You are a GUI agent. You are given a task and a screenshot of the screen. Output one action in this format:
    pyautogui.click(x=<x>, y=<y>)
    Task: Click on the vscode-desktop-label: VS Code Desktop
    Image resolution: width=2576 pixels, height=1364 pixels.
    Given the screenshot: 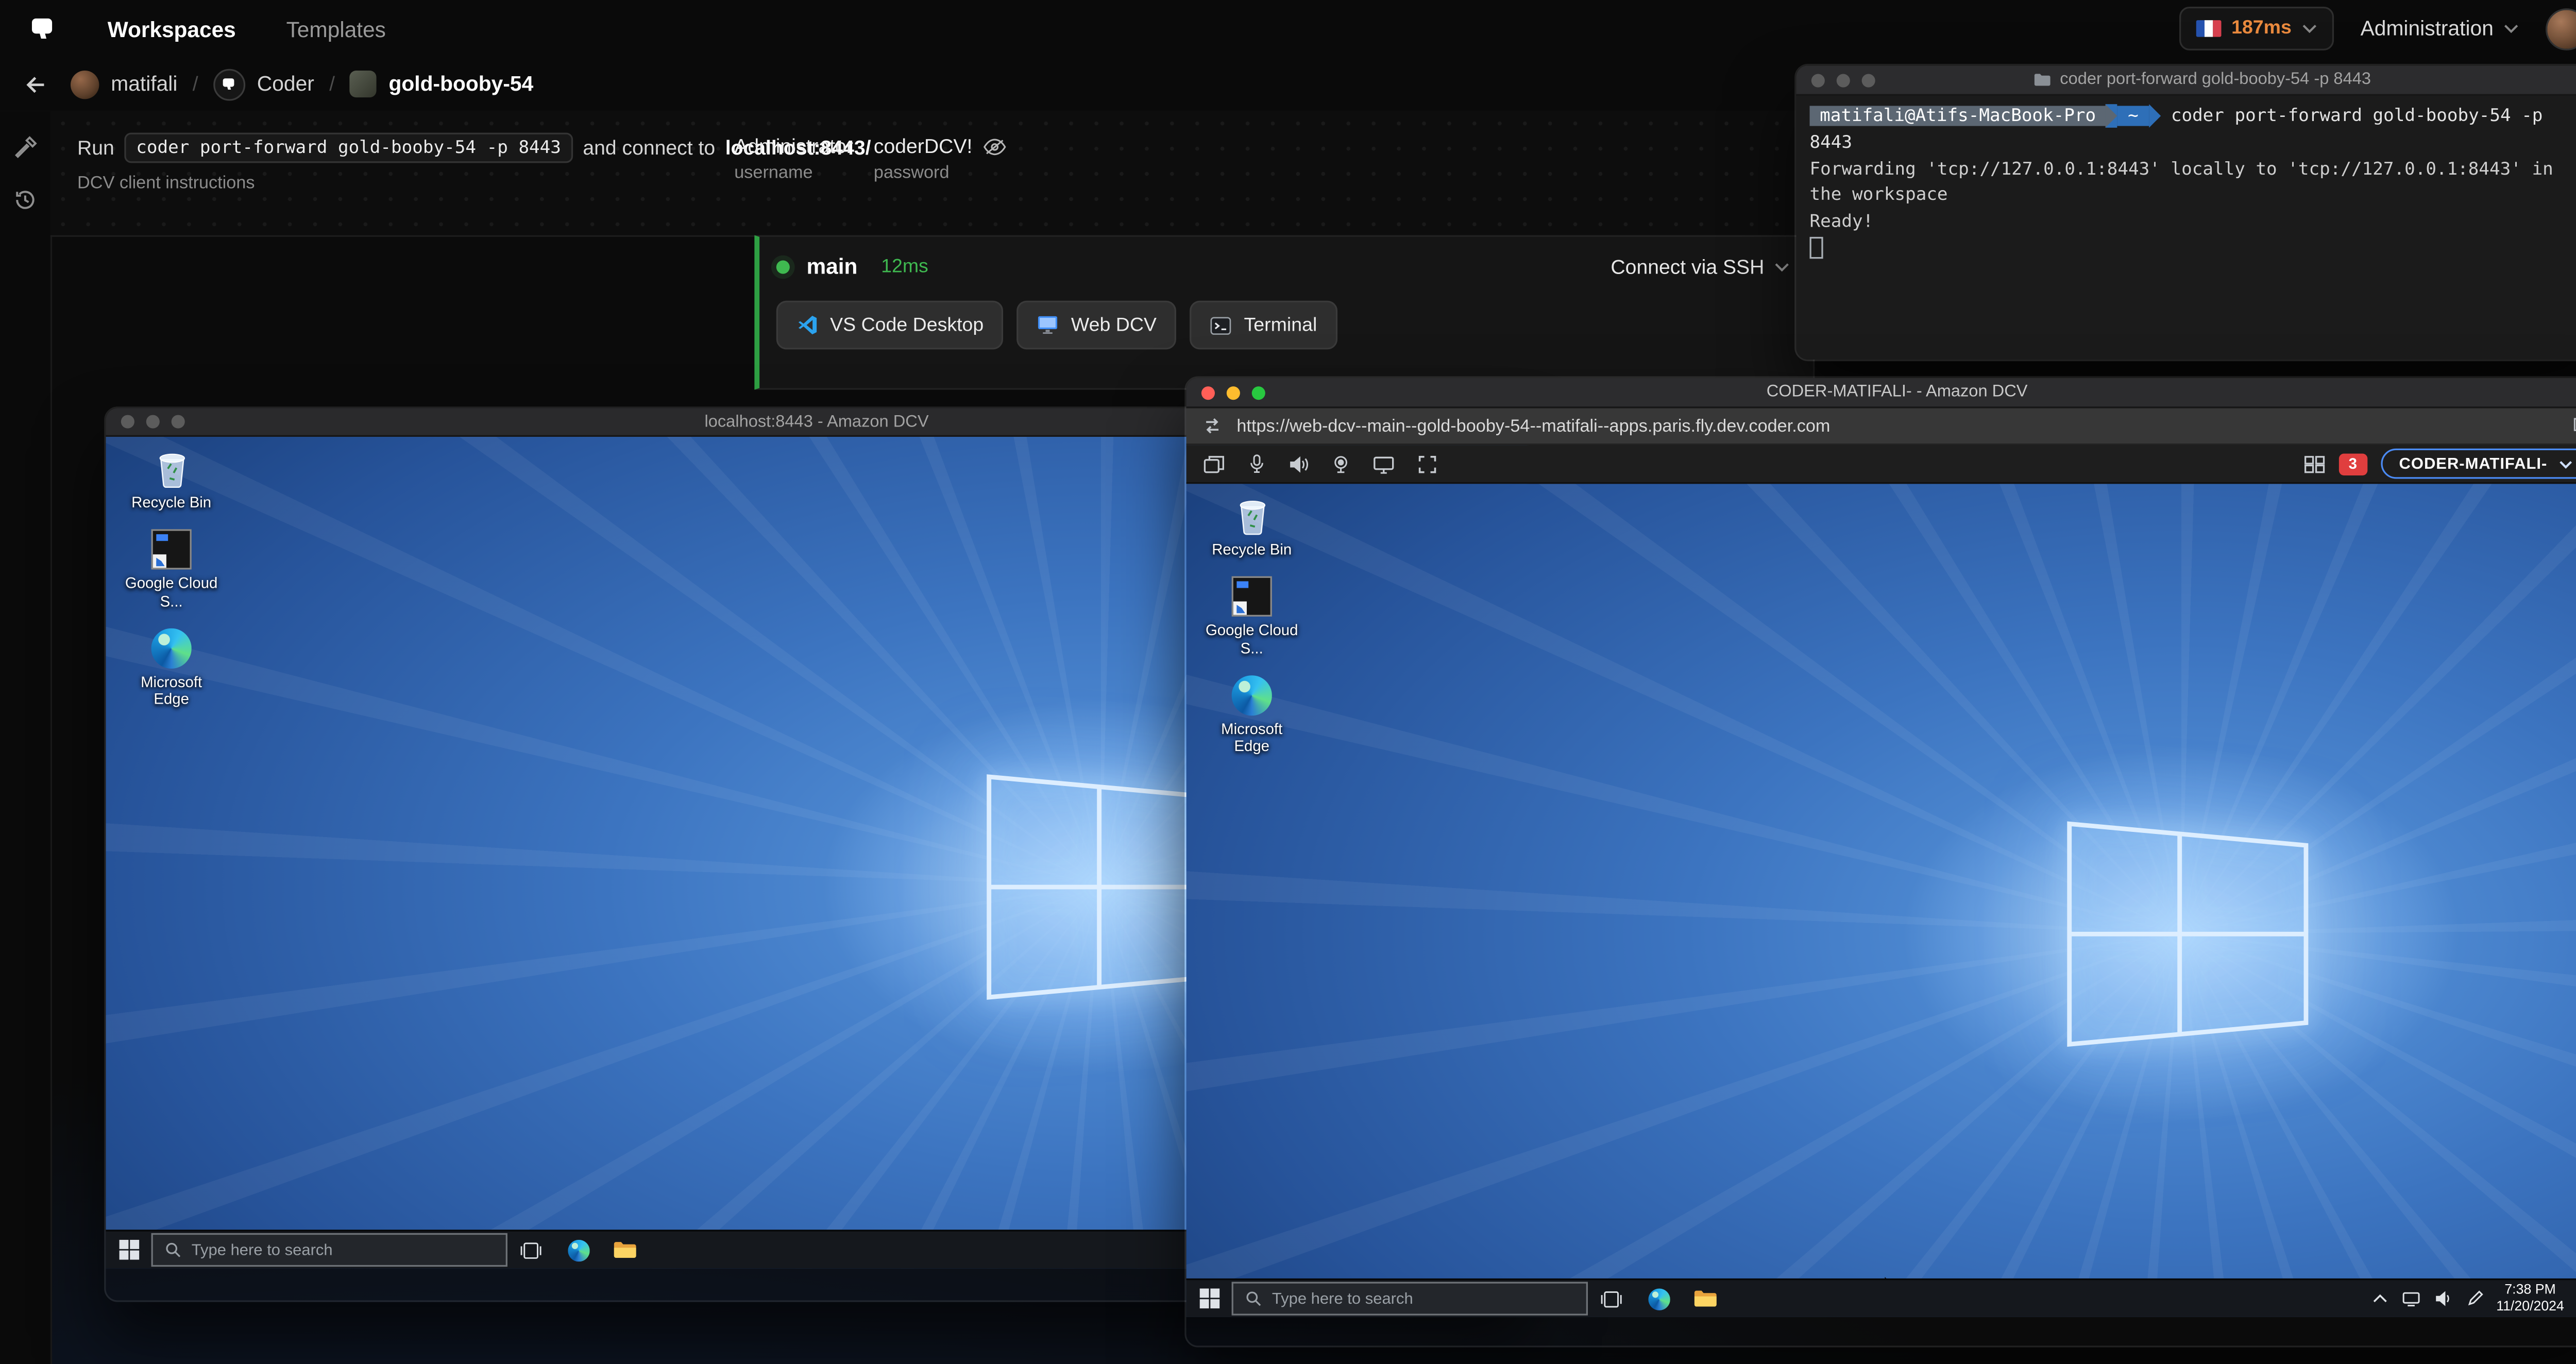 What is the action you would take?
    pyautogui.click(x=907, y=325)
    